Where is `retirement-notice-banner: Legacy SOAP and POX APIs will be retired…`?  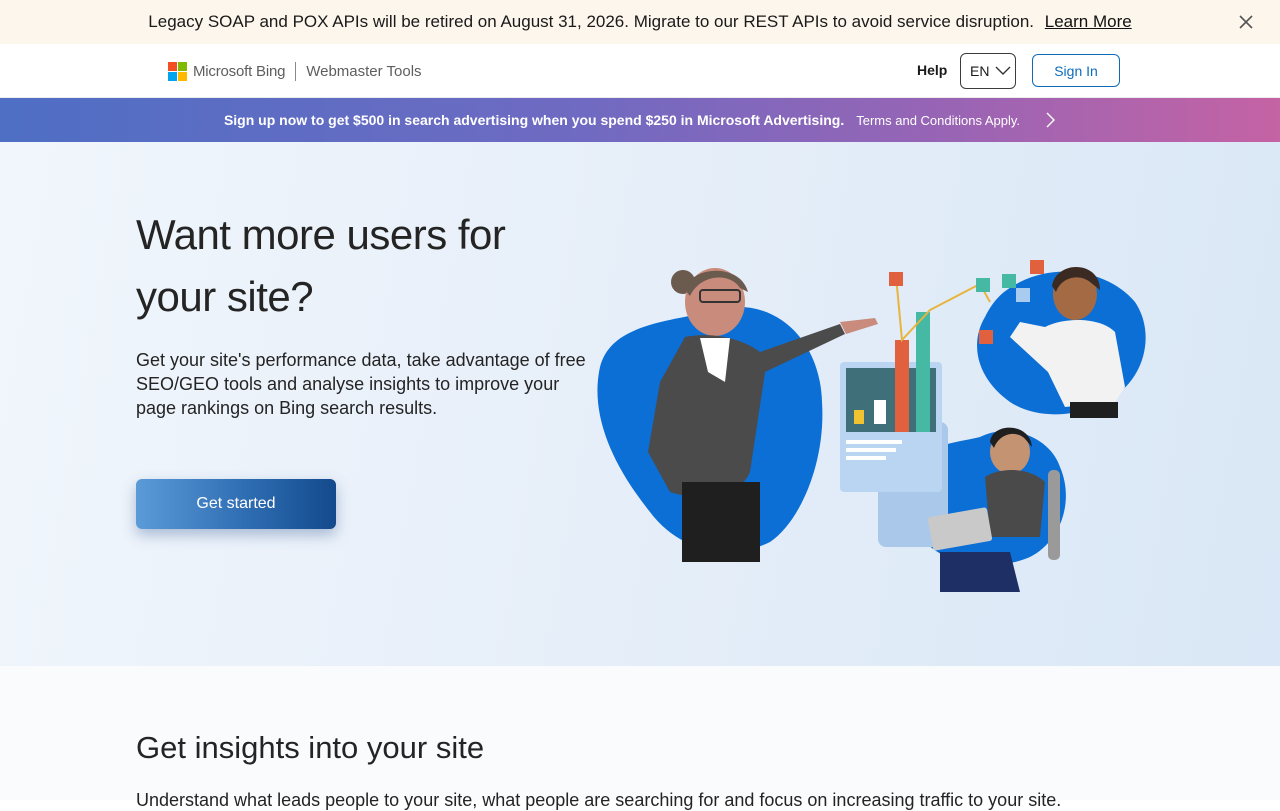 retirement-notice-banner: Legacy SOAP and POX APIs will be retired… is located at coordinates (640, 22).